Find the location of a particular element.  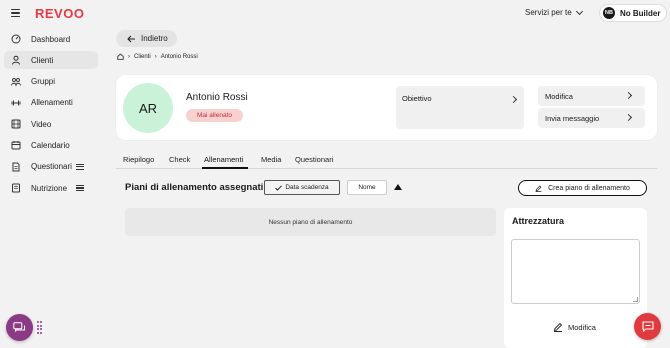

equipment-edit-button: Modifica is located at coordinates (574, 327).